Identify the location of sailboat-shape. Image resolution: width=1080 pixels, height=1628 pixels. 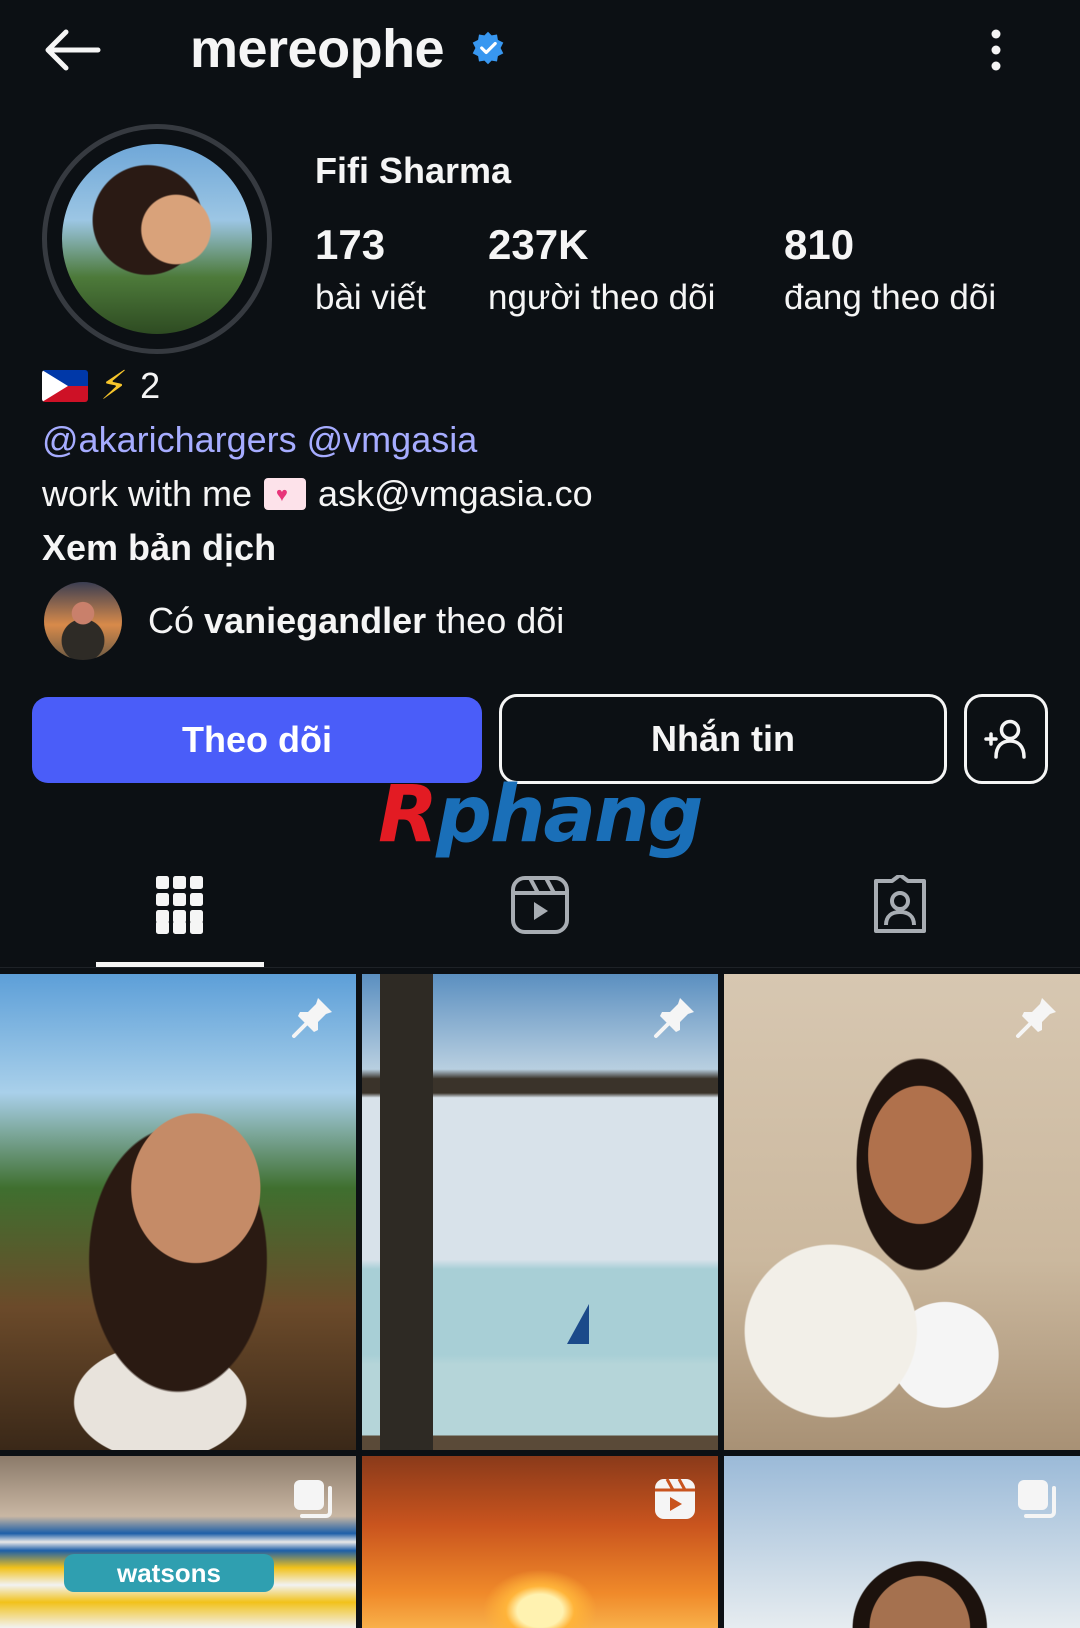
(578, 1324).